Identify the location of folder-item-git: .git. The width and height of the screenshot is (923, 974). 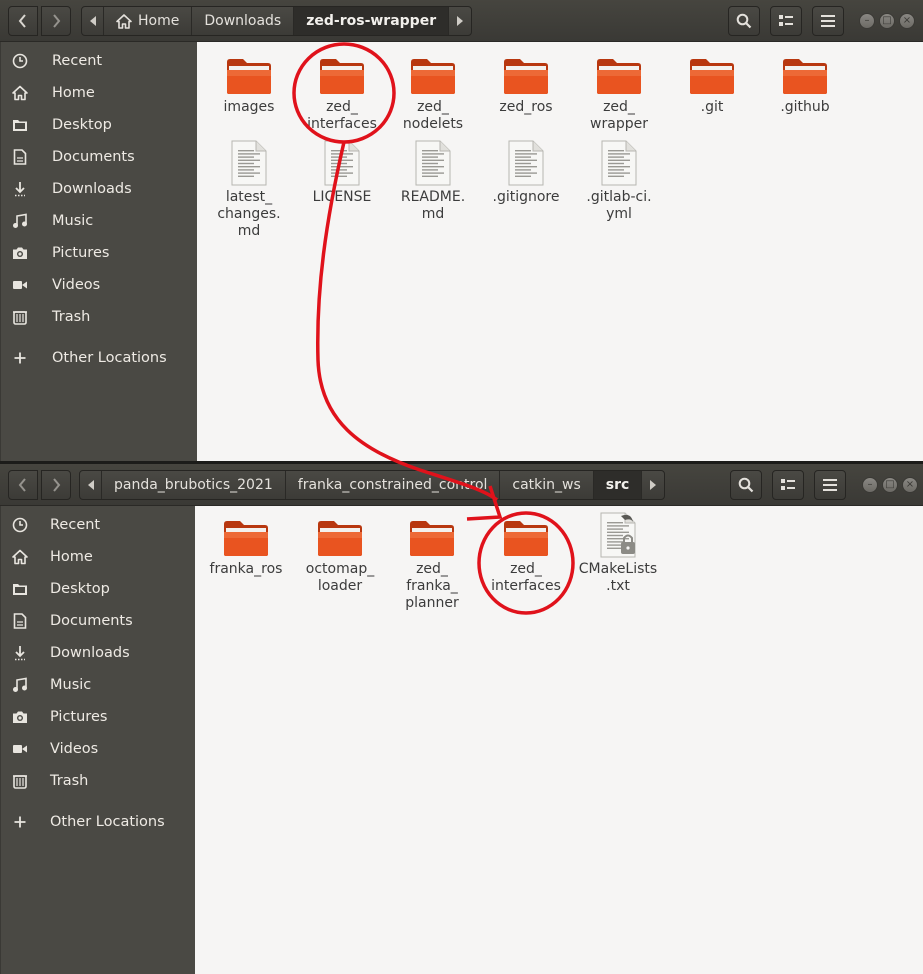
(712, 86).